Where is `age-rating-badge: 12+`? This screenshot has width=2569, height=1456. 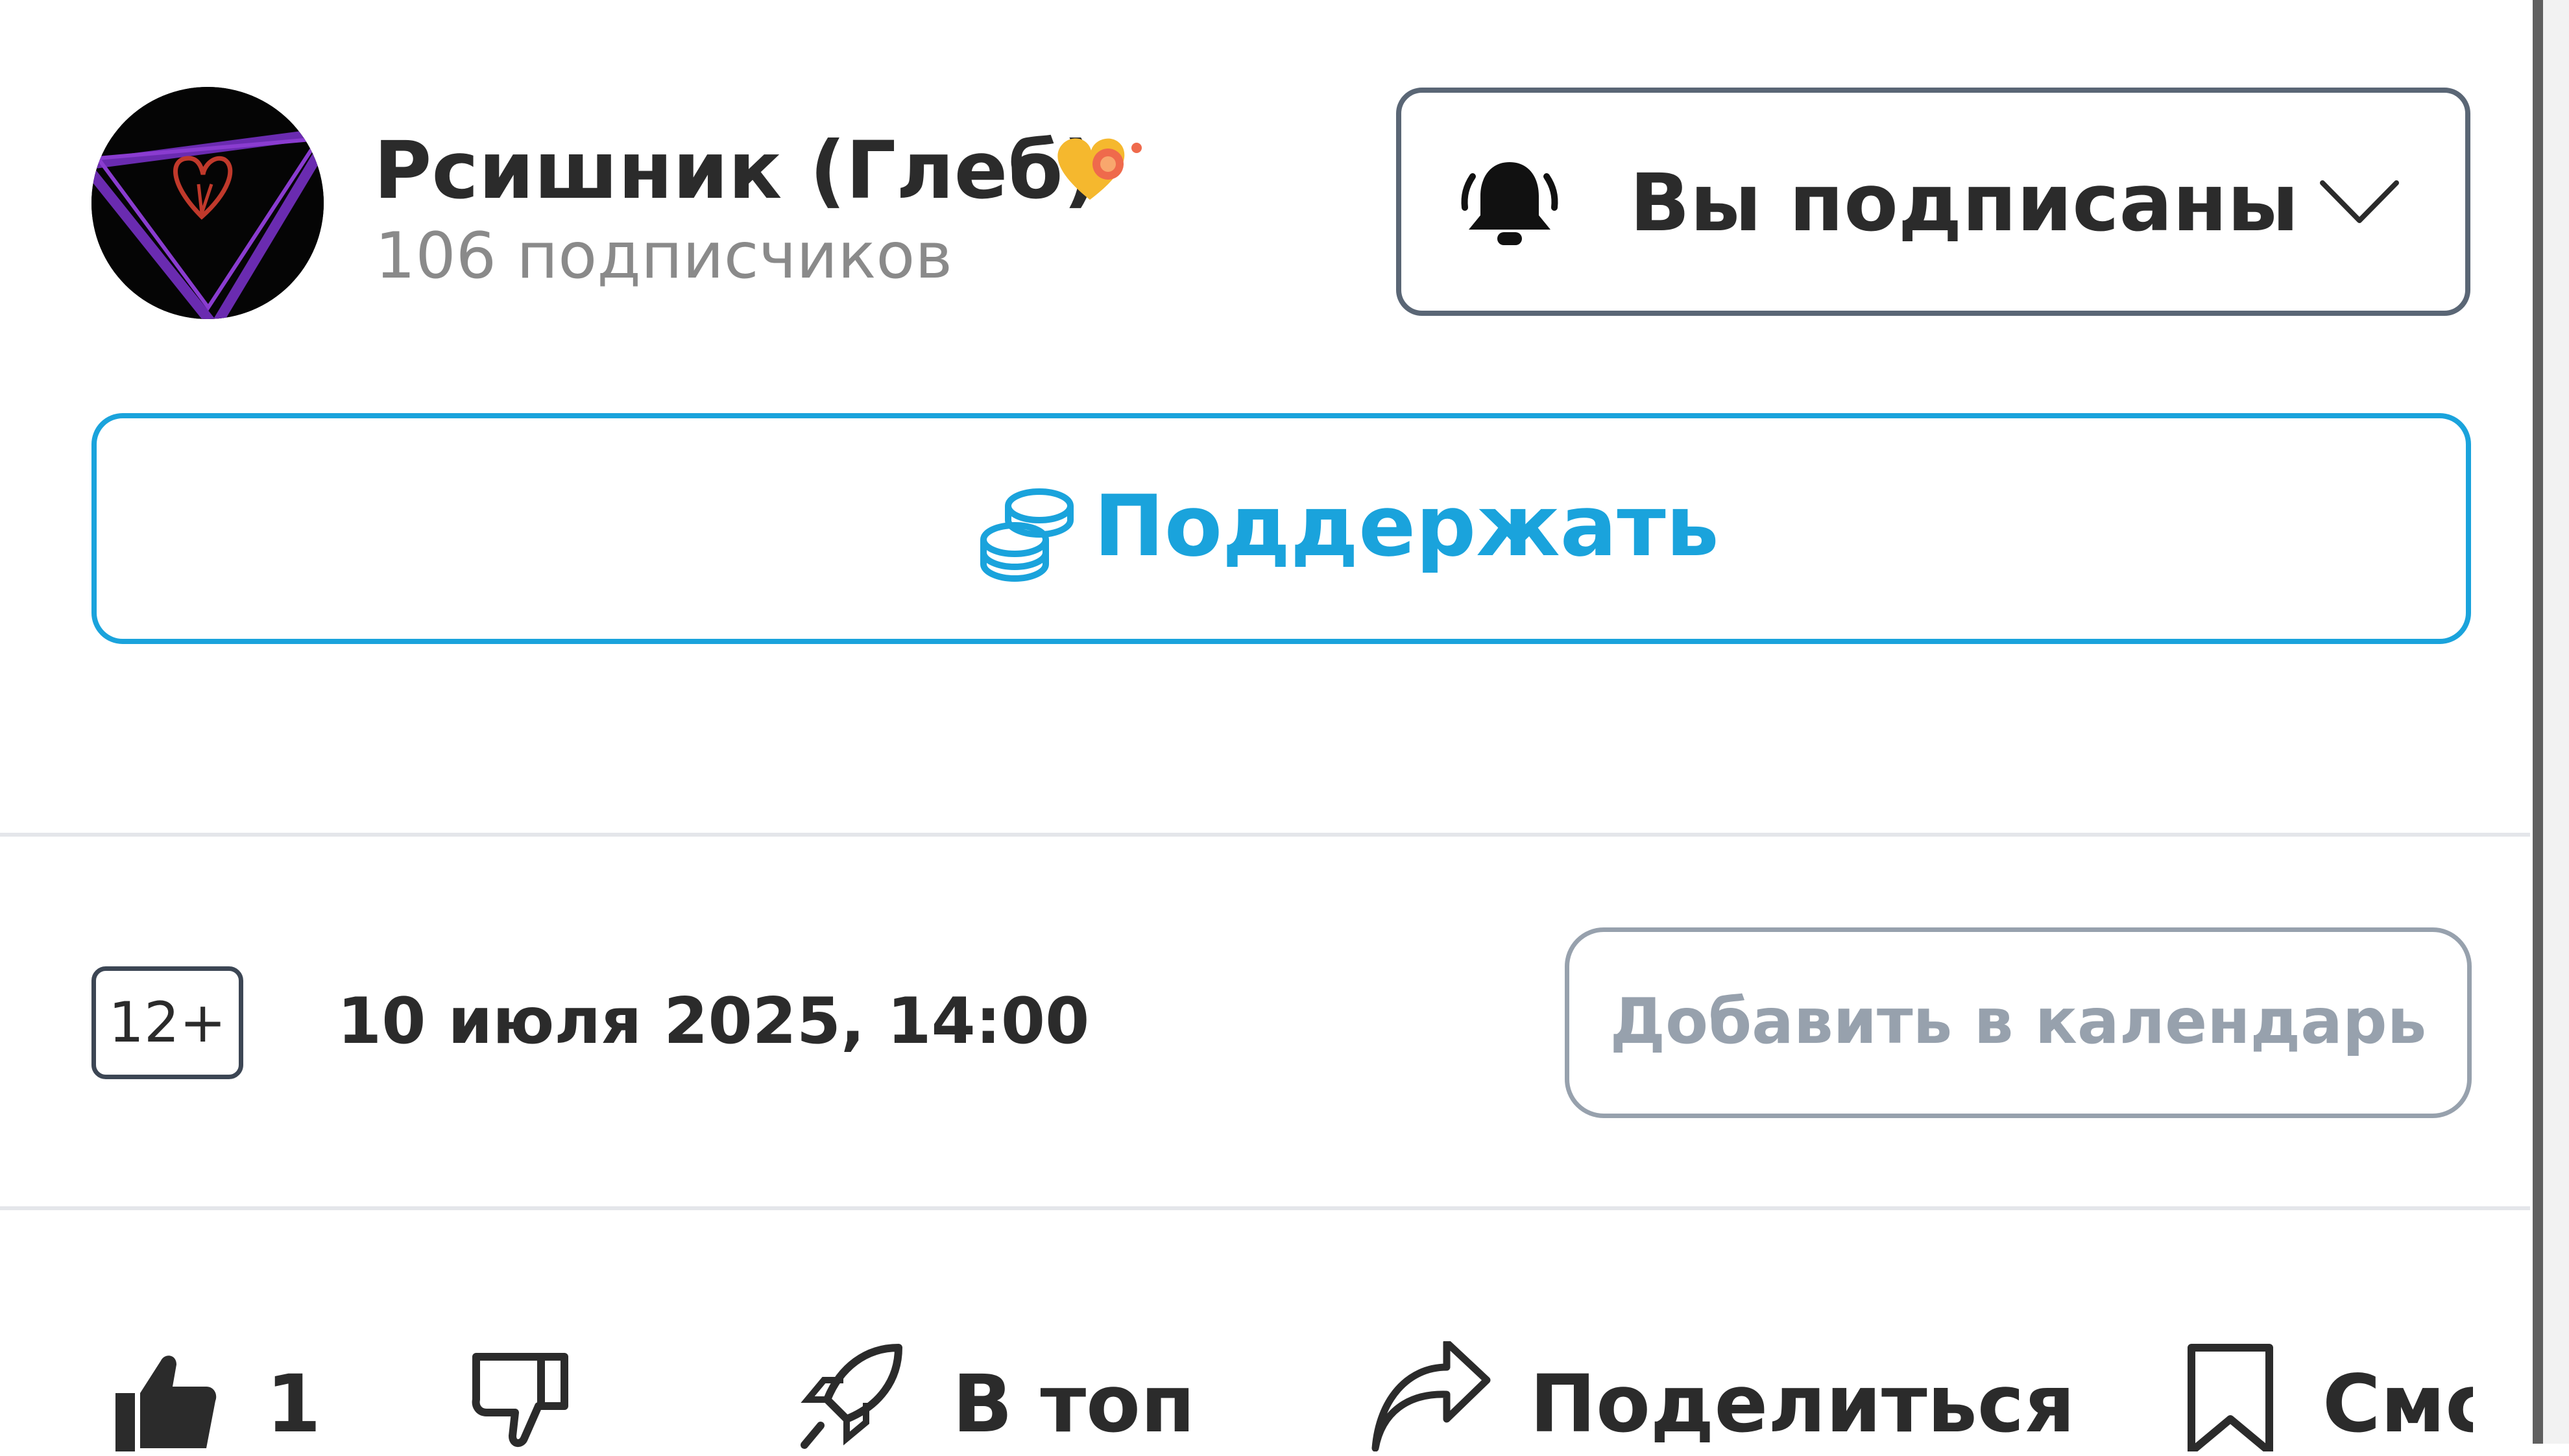 age-rating-badge: 12+ is located at coordinates (167, 1022).